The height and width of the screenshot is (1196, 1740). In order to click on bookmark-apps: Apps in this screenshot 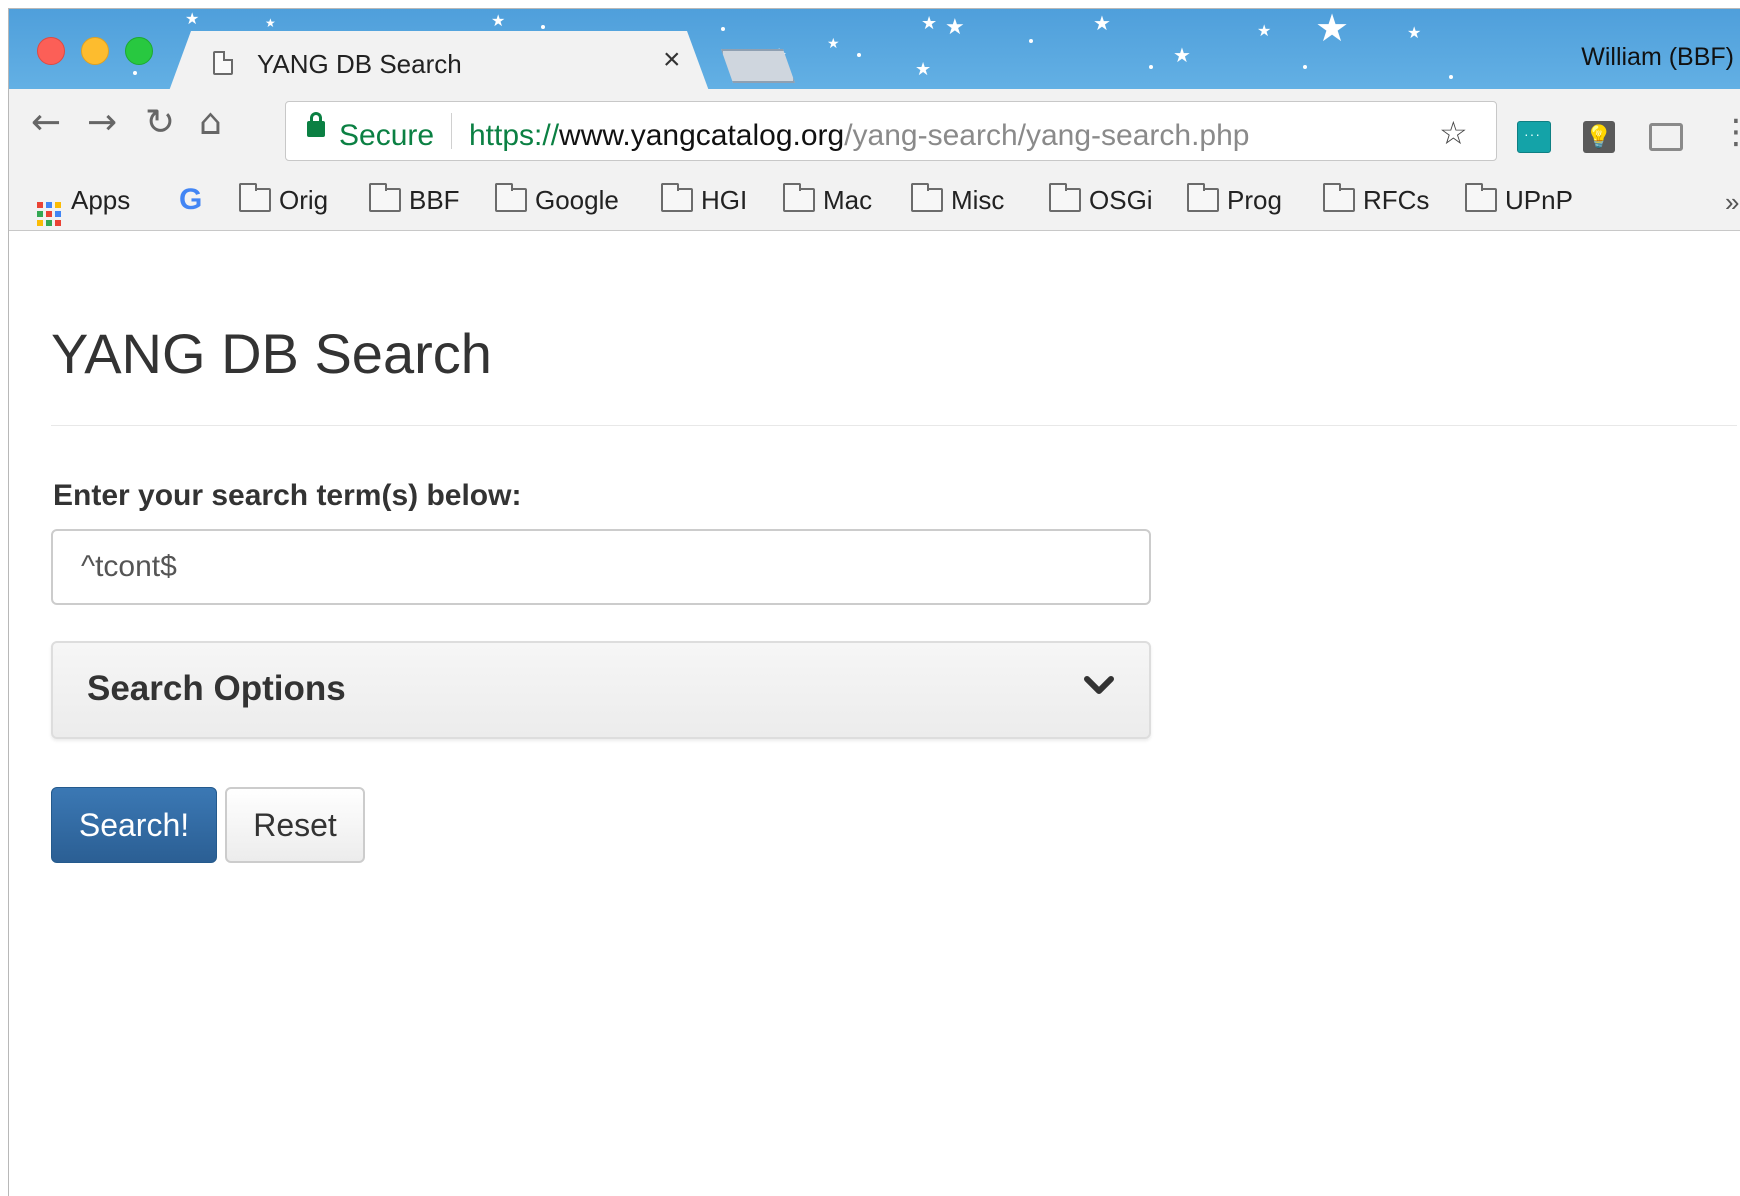, I will do `click(83, 205)`.